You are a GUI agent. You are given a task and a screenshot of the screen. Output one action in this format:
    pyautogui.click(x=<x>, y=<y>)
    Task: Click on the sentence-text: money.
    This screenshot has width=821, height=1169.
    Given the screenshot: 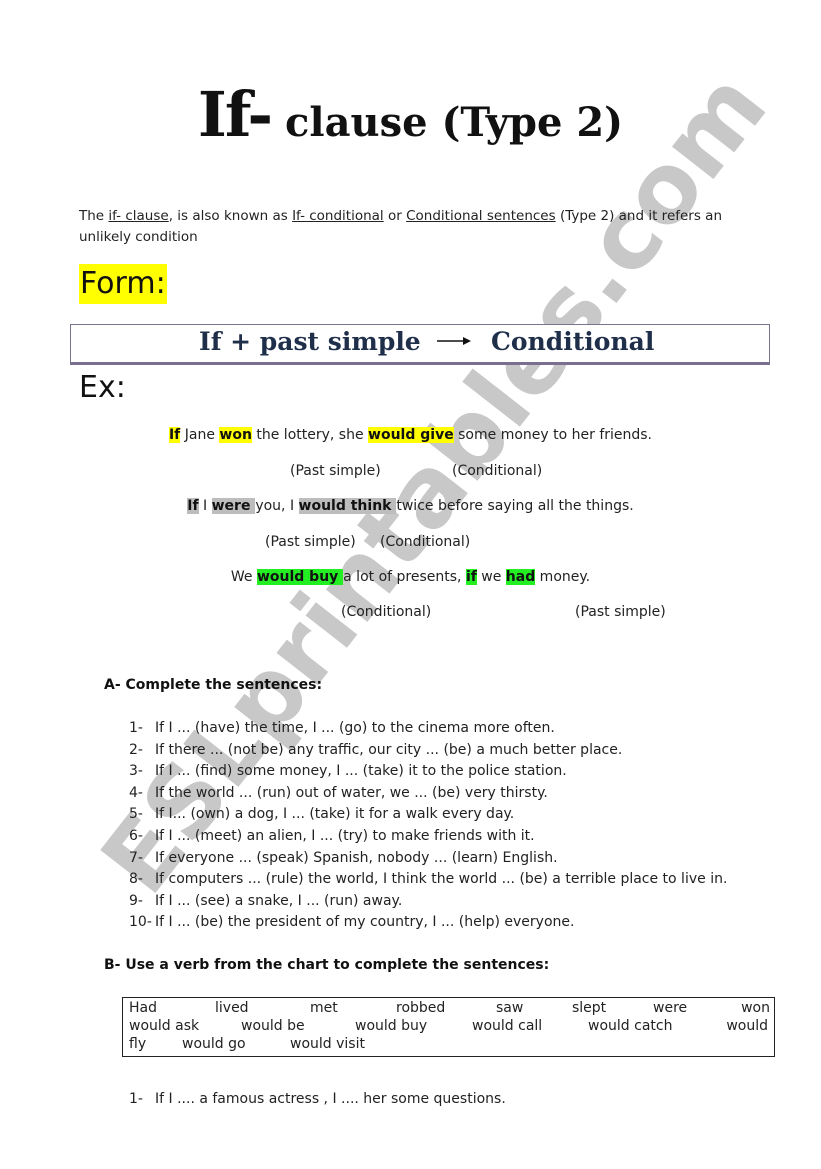 What is the action you would take?
    pyautogui.click(x=563, y=577)
    